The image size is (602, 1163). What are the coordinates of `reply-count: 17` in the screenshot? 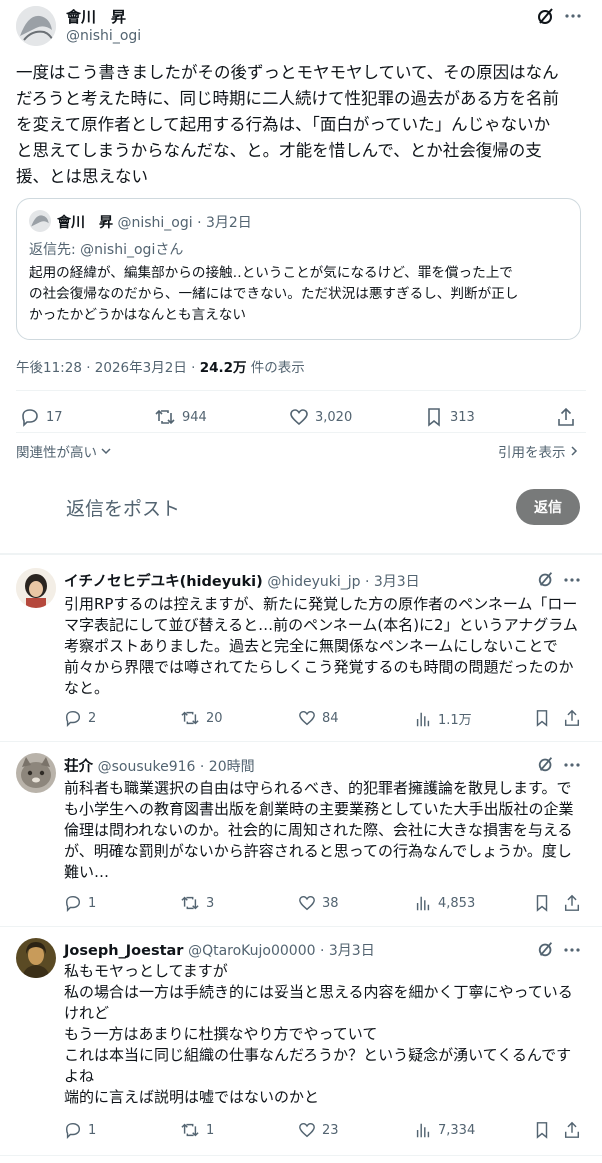 It's located at (54, 417).